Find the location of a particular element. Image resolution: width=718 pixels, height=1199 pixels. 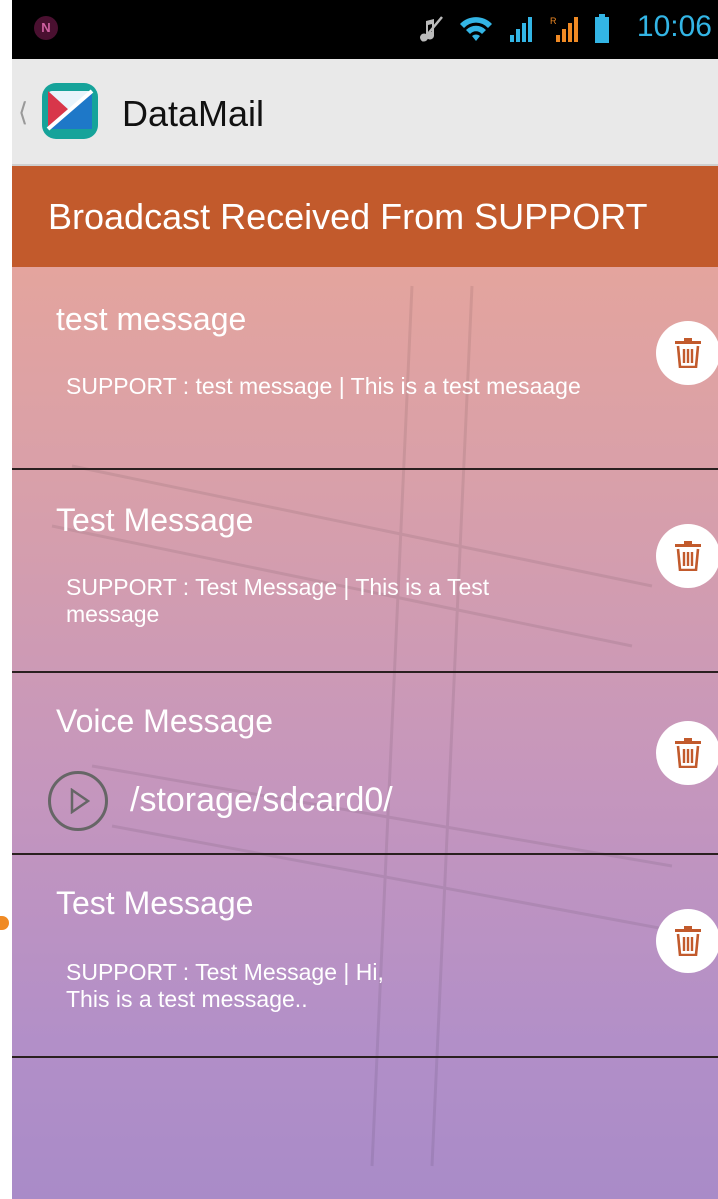

list-item: Voice Message /storage/sdcard0/ is located at coordinates (365, 764).